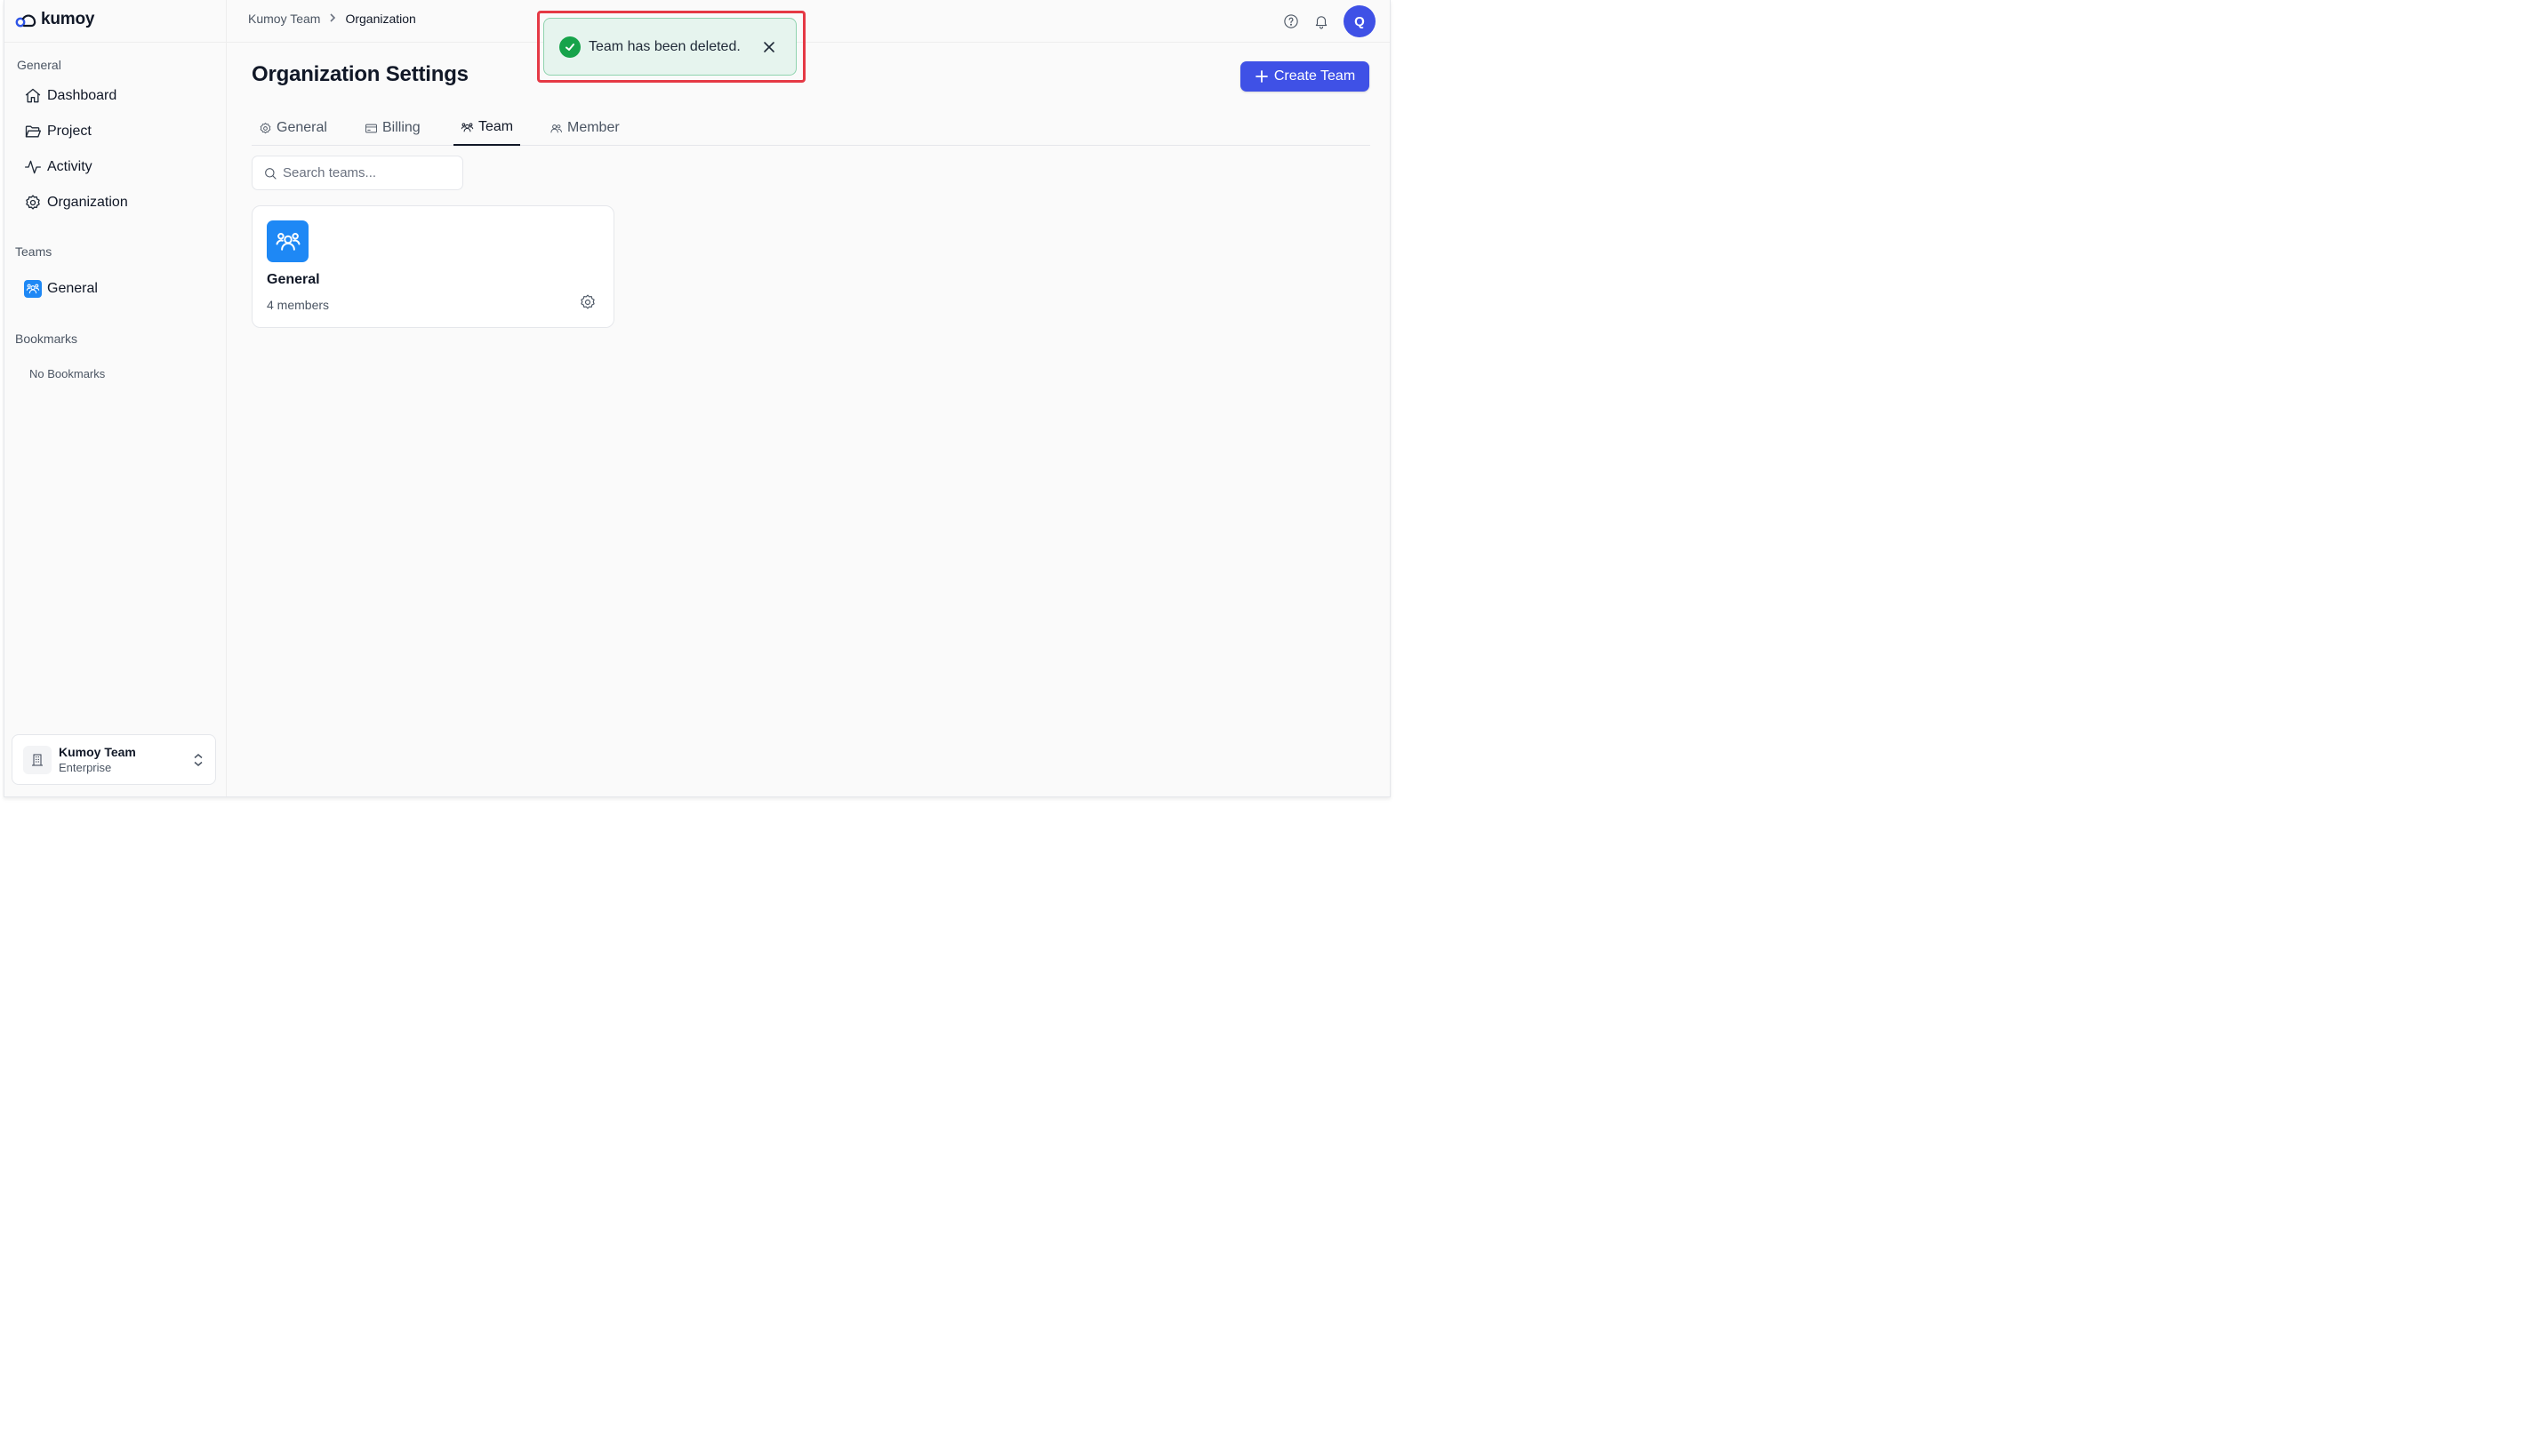 Image resolution: width=2527 pixels, height=1456 pixels. I want to click on sidebar-item-label: Dashboard, so click(82, 95).